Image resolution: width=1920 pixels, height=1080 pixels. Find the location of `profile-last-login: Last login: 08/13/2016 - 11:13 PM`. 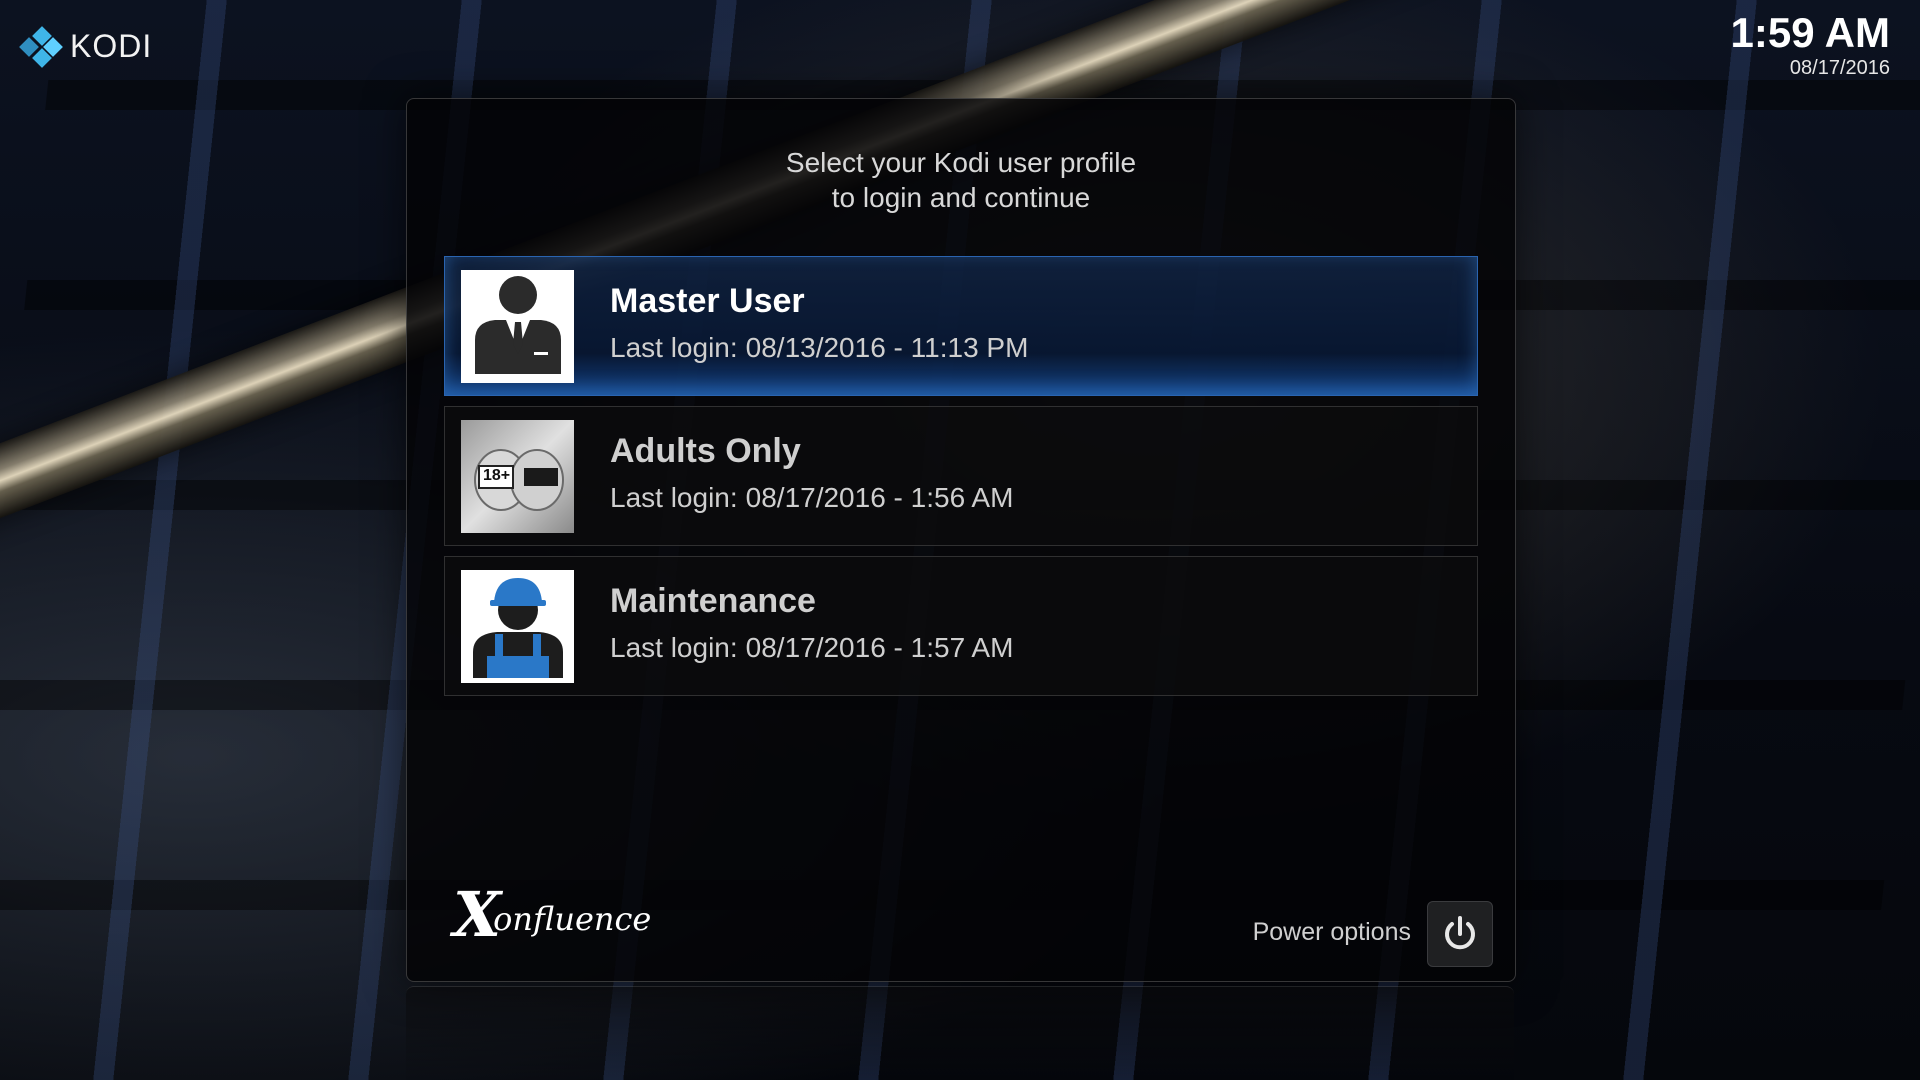

profile-last-login: Last login: 08/13/2016 - 11:13 PM is located at coordinates (819, 348).